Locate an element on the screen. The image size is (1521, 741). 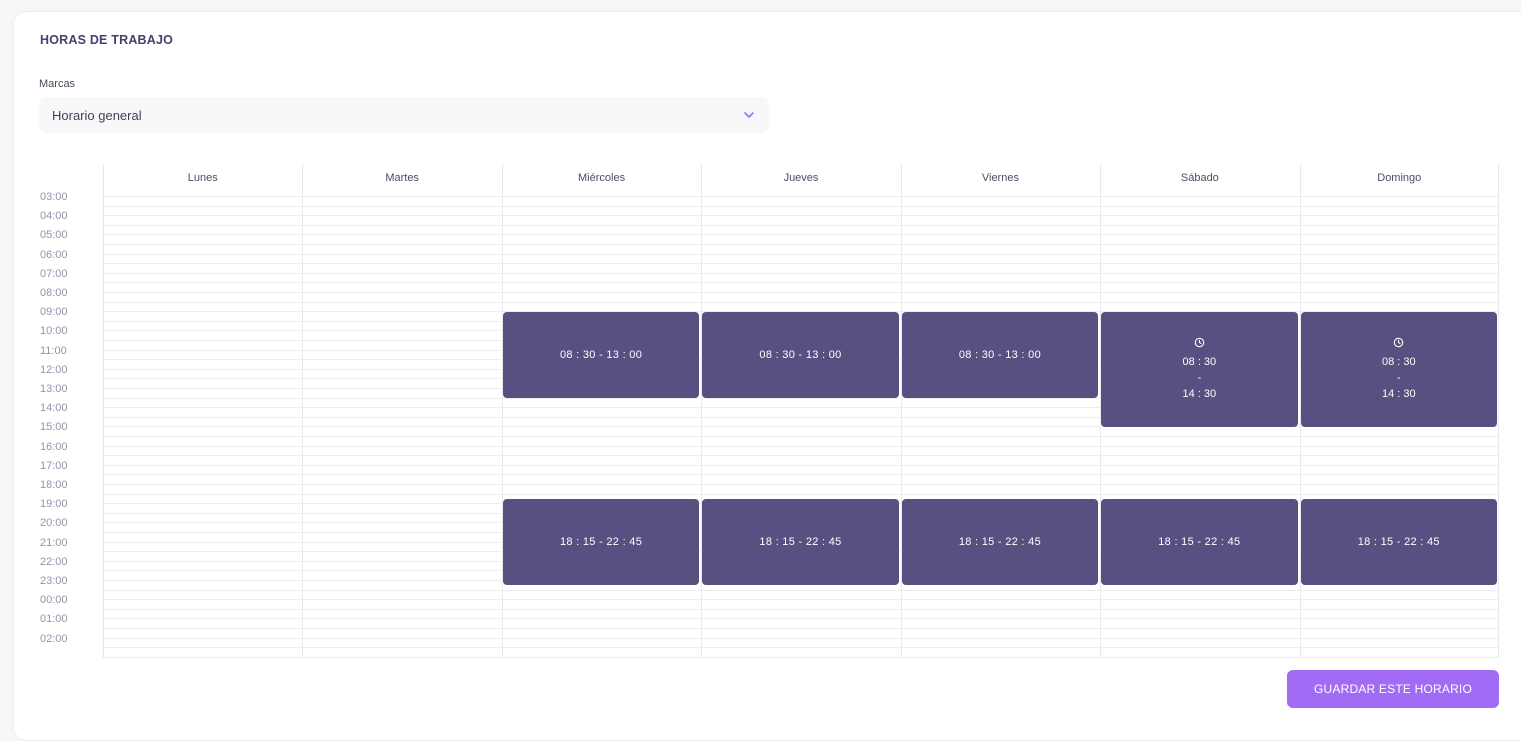
time-label: 07:00 is located at coordinates (54, 273).